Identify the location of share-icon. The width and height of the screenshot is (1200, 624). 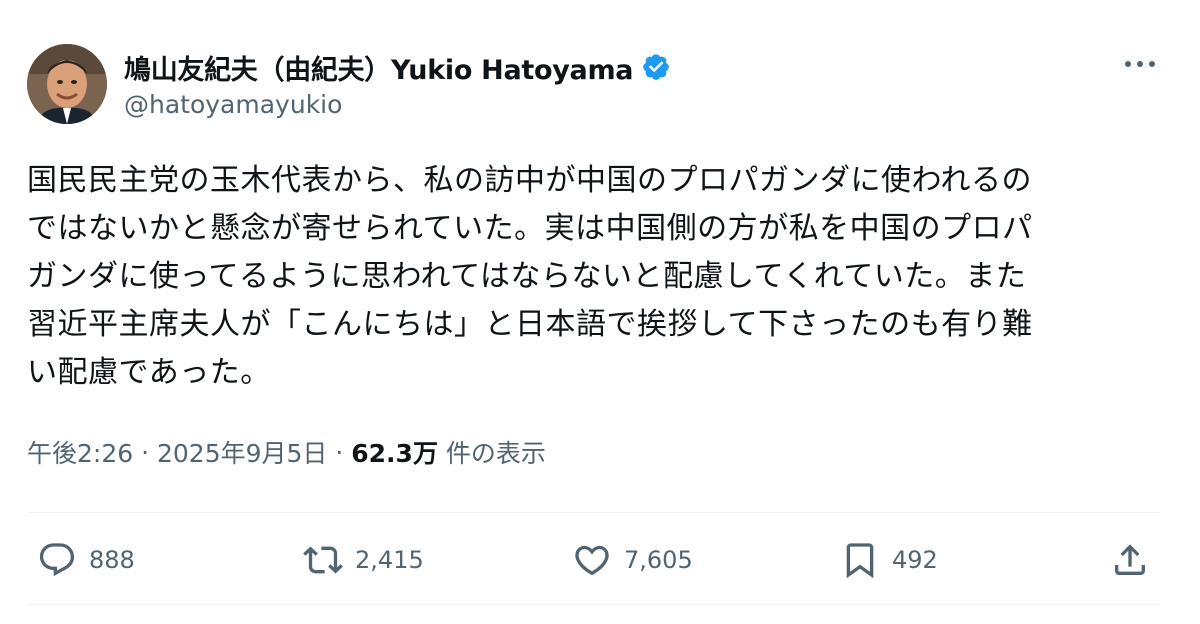
(1130, 559).